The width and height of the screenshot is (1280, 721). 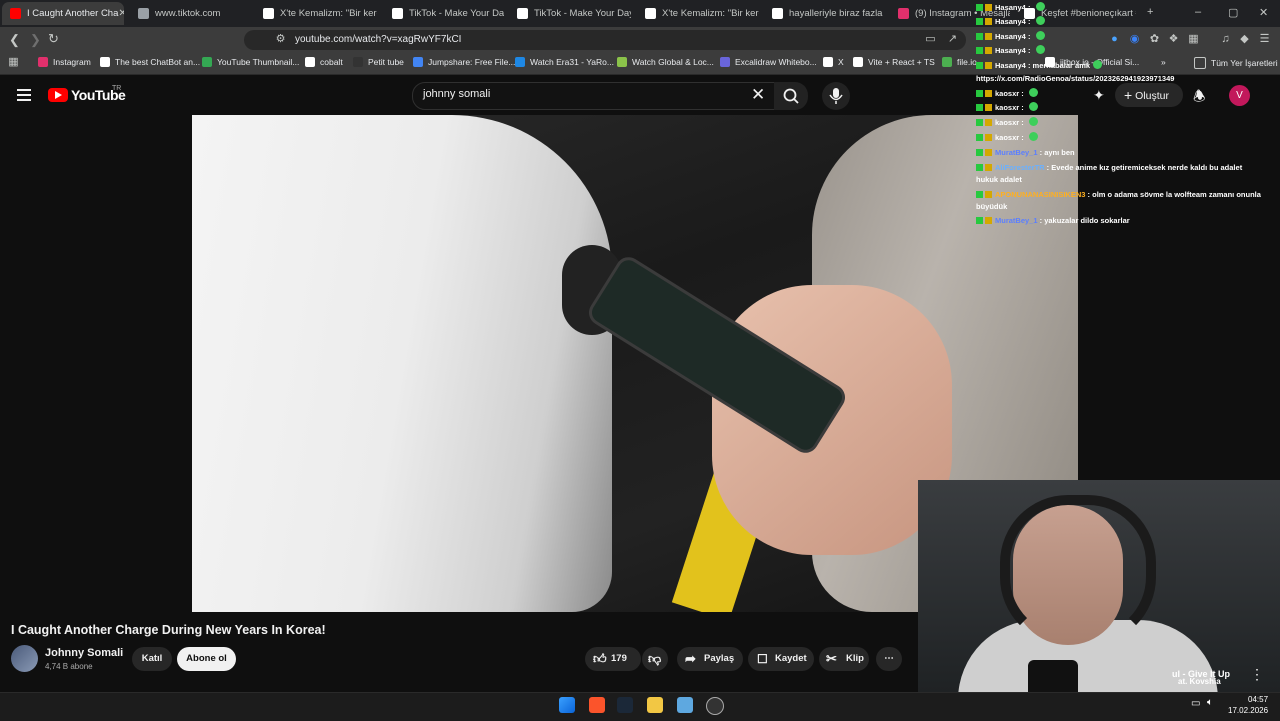 What do you see at coordinates (121, 13) in the screenshot?
I see `close-tab-icon: ✕` at bounding box center [121, 13].